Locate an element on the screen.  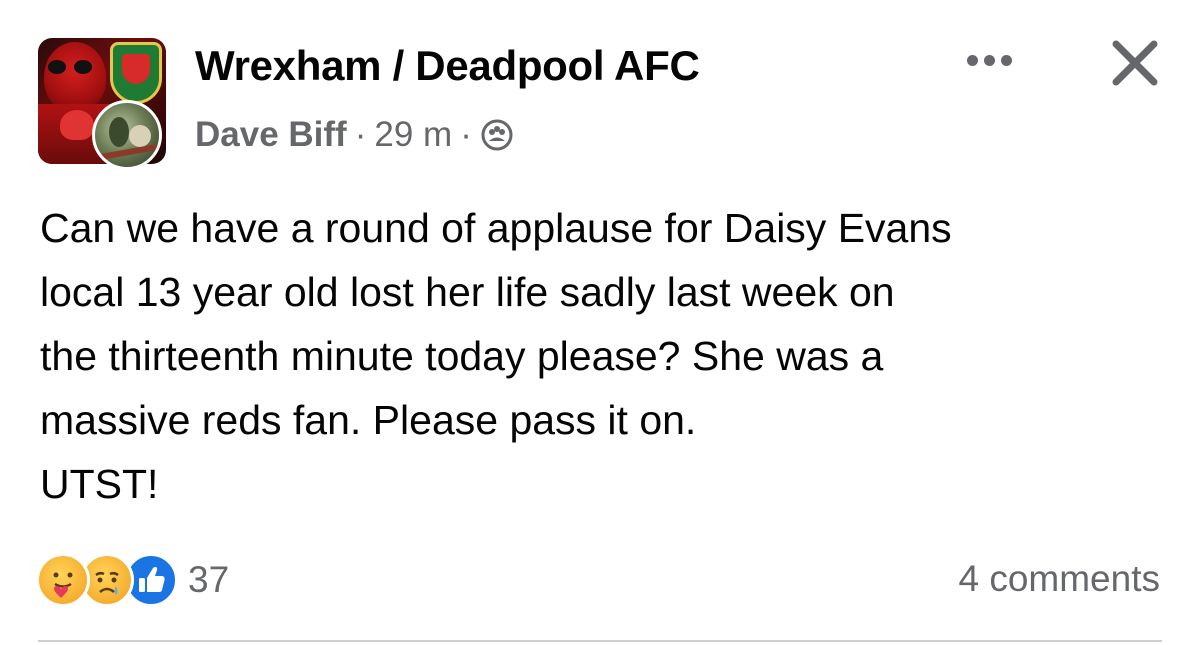
post-meta: Dave Biff · 29 m · is located at coordinates (354, 135).